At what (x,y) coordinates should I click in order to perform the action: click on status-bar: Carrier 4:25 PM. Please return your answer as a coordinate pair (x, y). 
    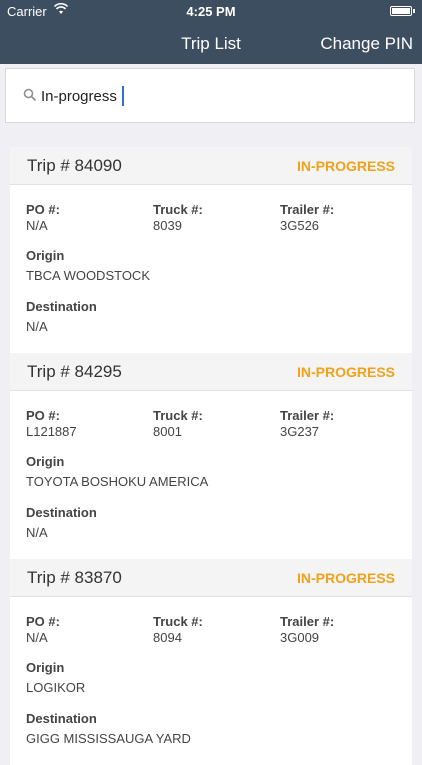
    Looking at the image, I should click on (211, 11).